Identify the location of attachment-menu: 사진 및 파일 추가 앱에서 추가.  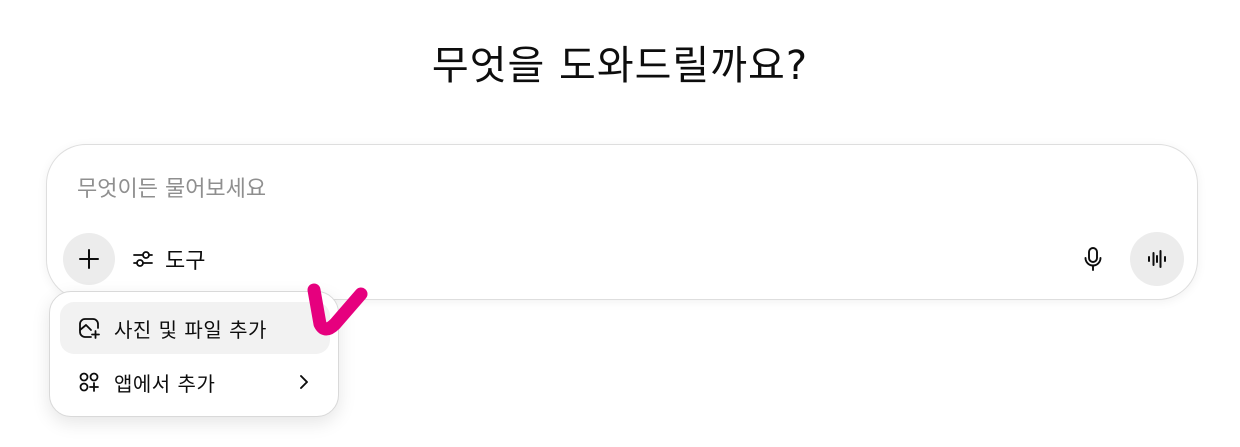
(194, 354).